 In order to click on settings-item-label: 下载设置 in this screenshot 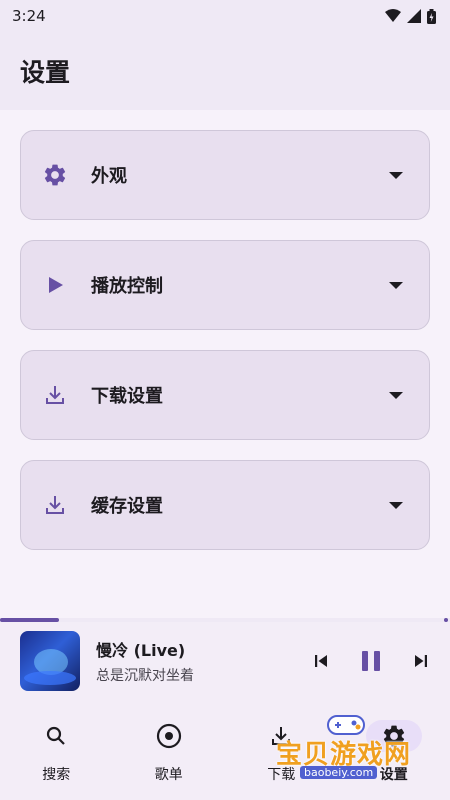, I will do `click(127, 396)`.